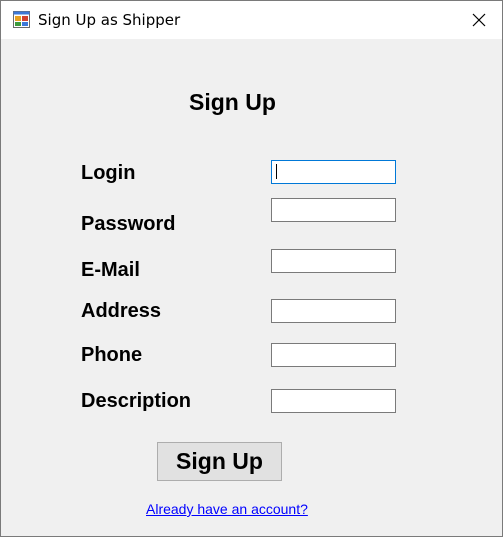 Image resolution: width=503 pixels, height=537 pixels. I want to click on login-label: Login, so click(108, 173).